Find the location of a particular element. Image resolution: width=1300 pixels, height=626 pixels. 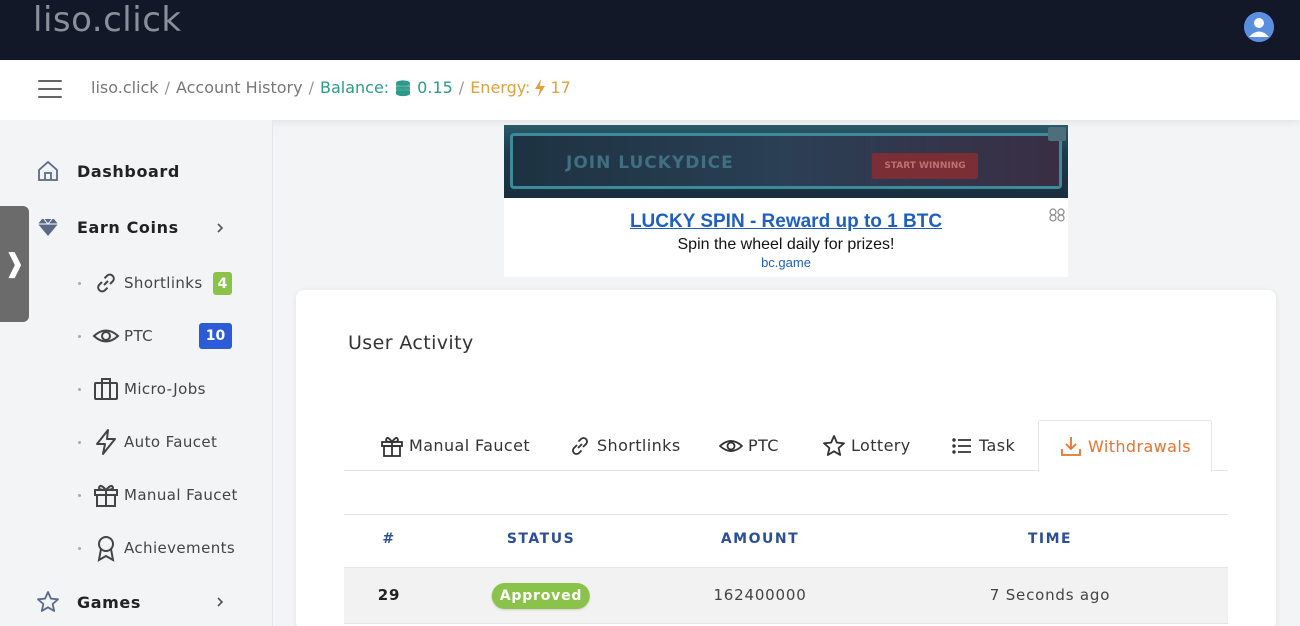

sidebar-item-micro-jobs: Micro-Jobs is located at coordinates (158, 389).